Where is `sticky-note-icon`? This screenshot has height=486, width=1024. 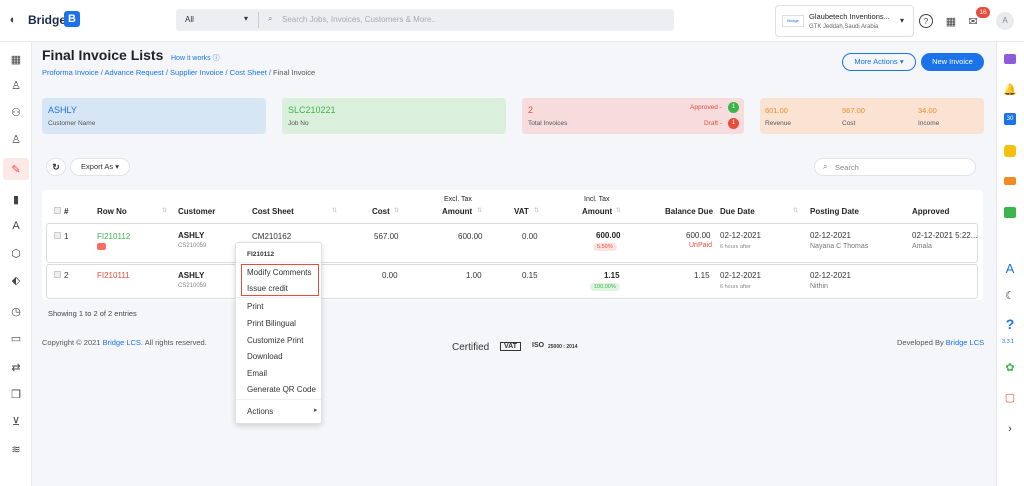 sticky-note-icon is located at coordinates (1010, 151).